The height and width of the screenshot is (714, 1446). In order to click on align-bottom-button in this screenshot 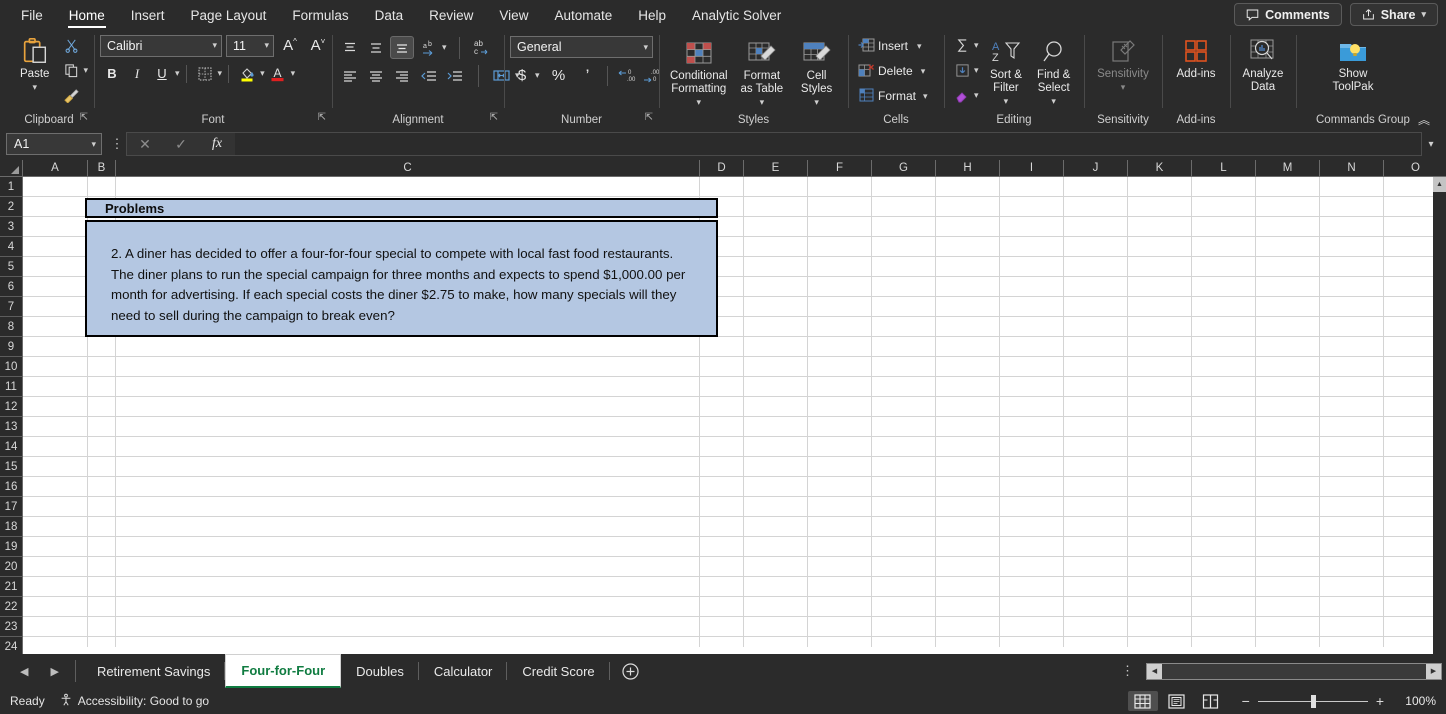, I will do `click(402, 47)`.